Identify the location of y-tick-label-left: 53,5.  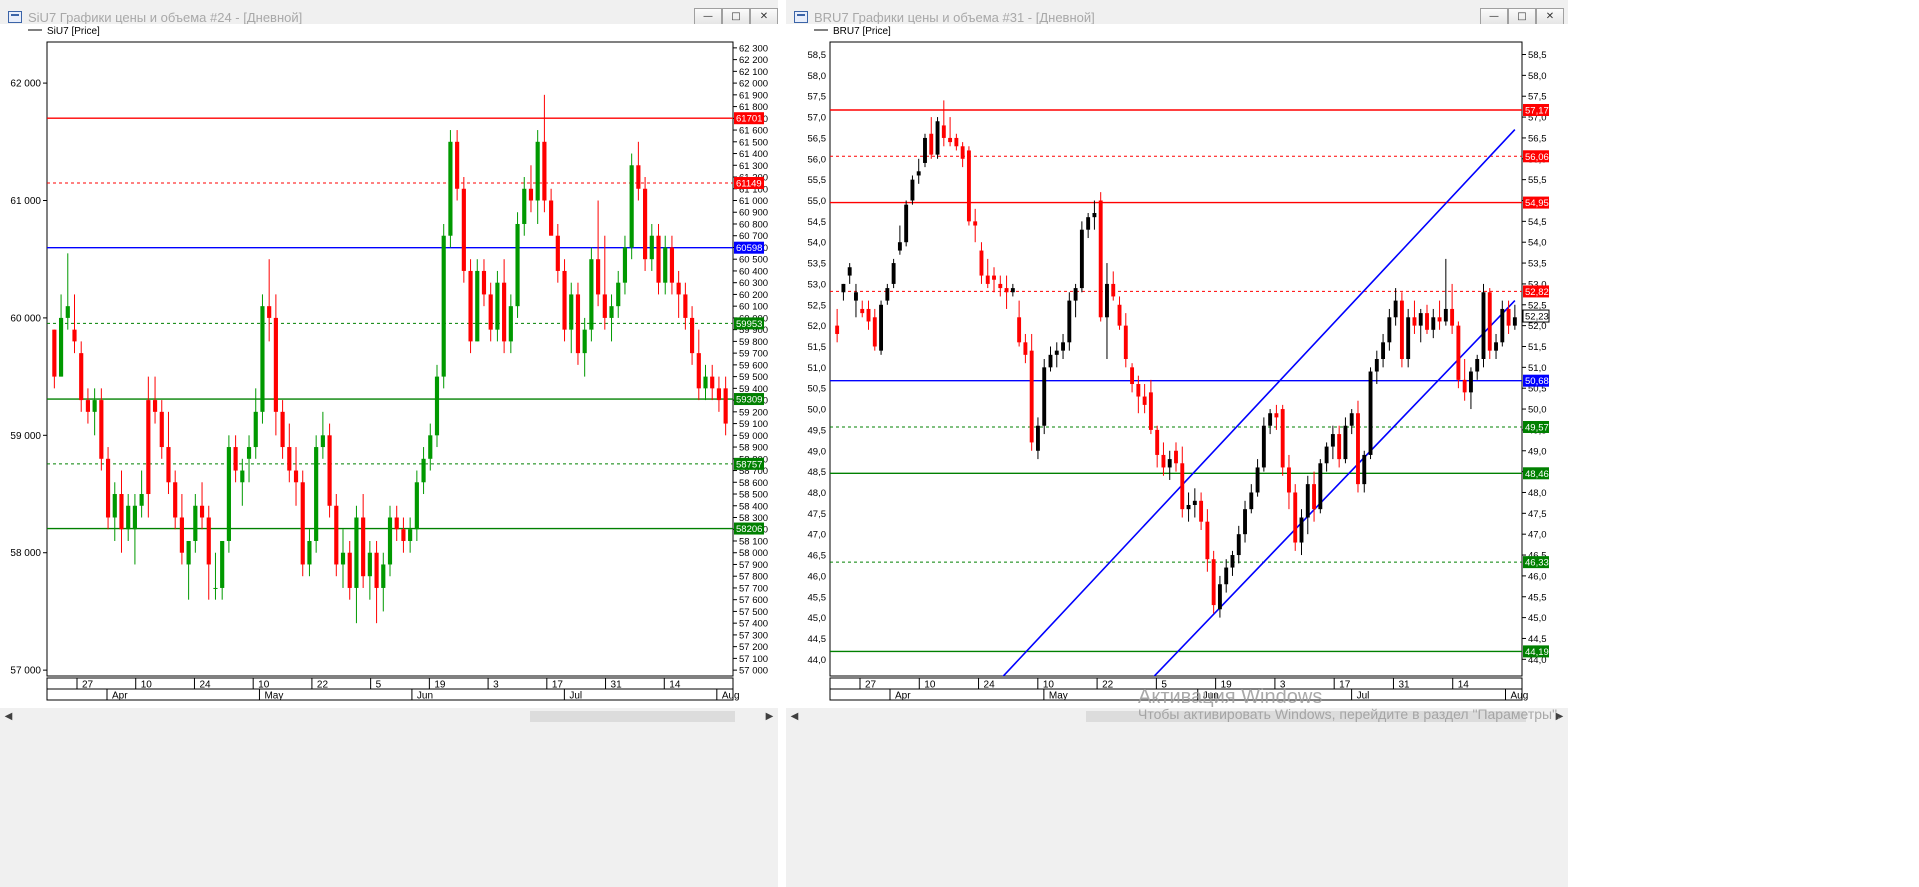
(817, 264).